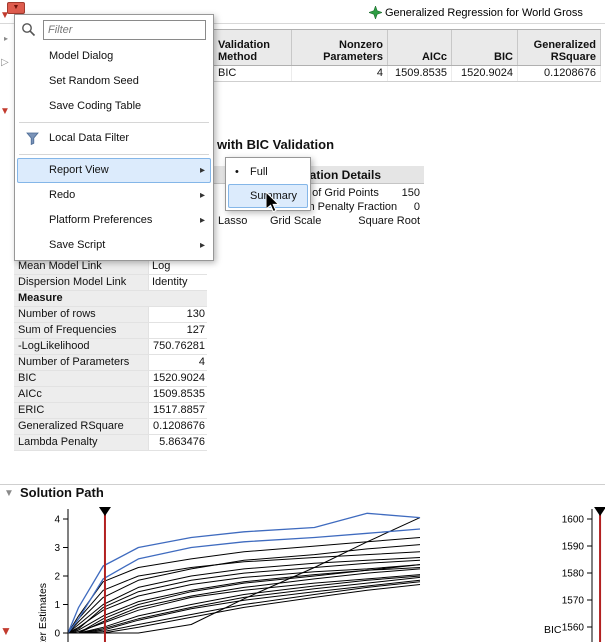  I want to click on detail-label-grid-scale: Grid Scale, so click(296, 221).